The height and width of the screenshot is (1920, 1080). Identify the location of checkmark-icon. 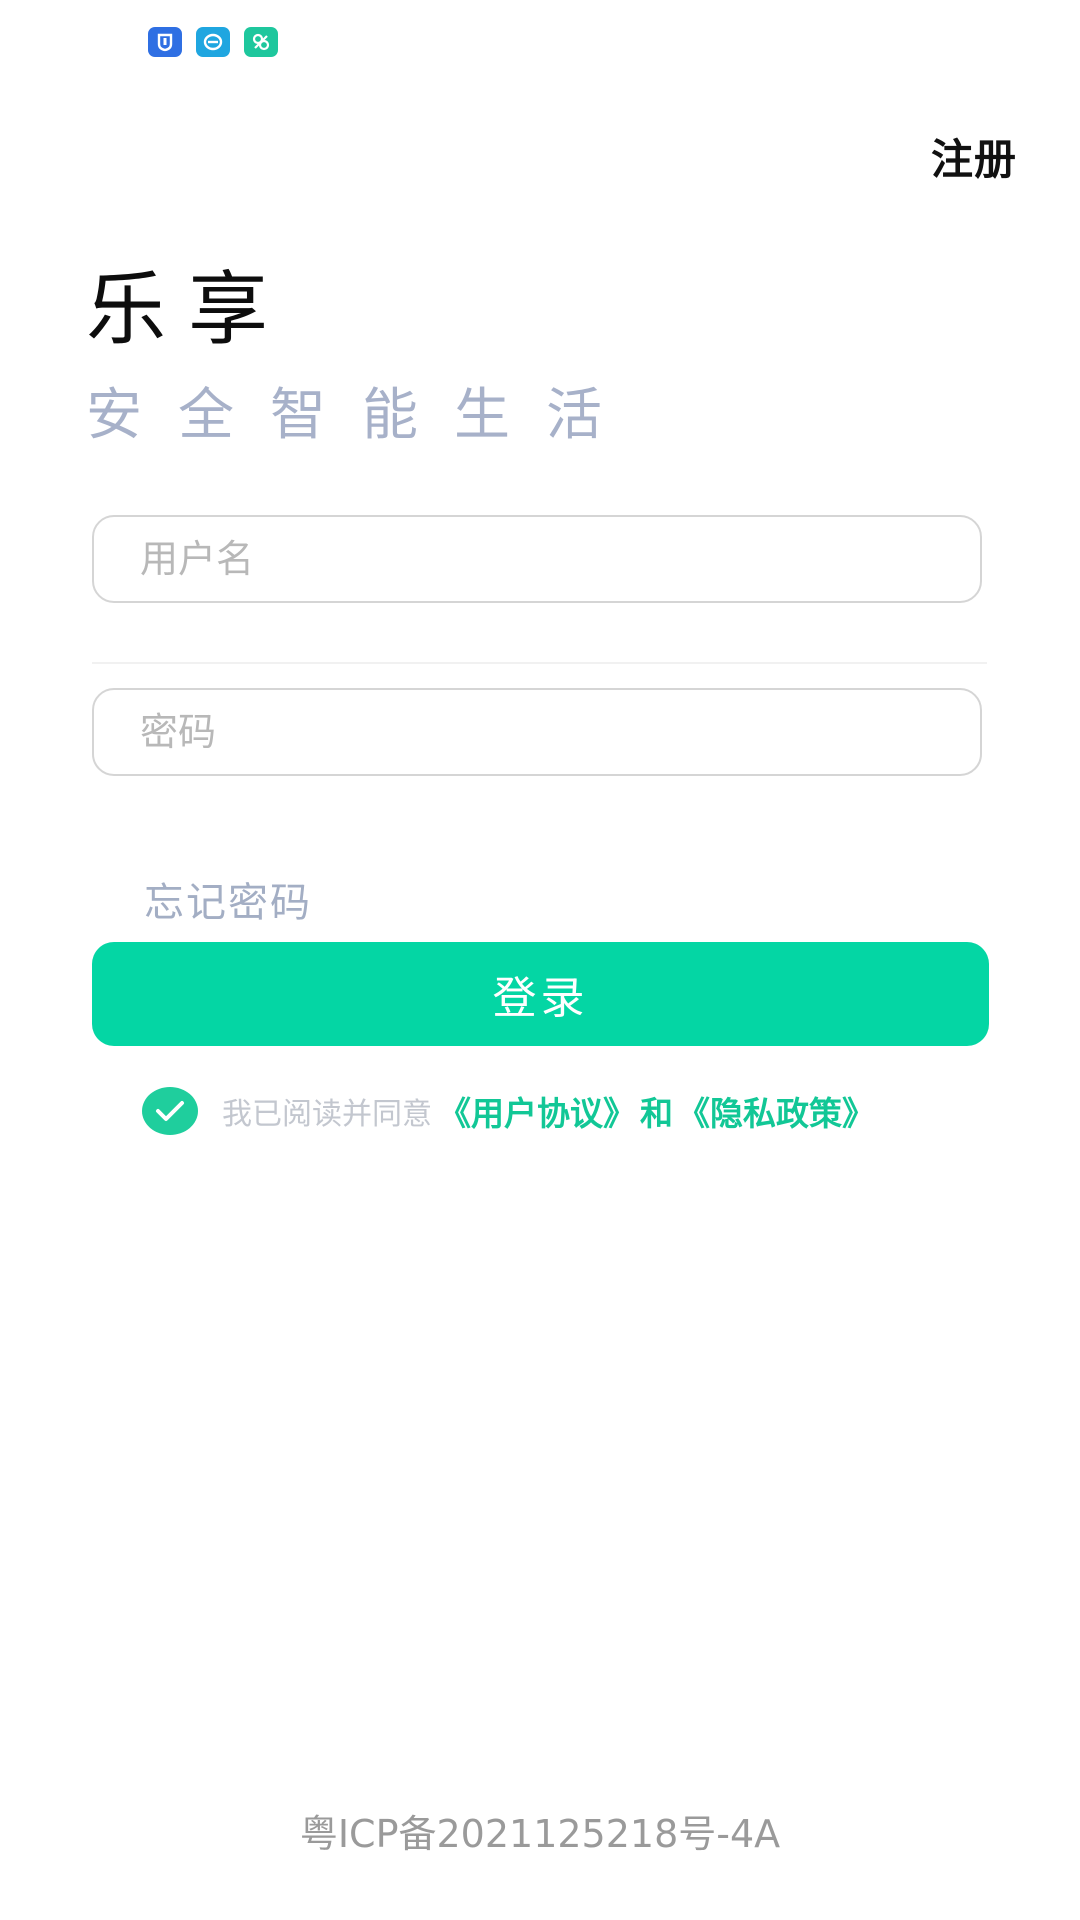
(170, 1111).